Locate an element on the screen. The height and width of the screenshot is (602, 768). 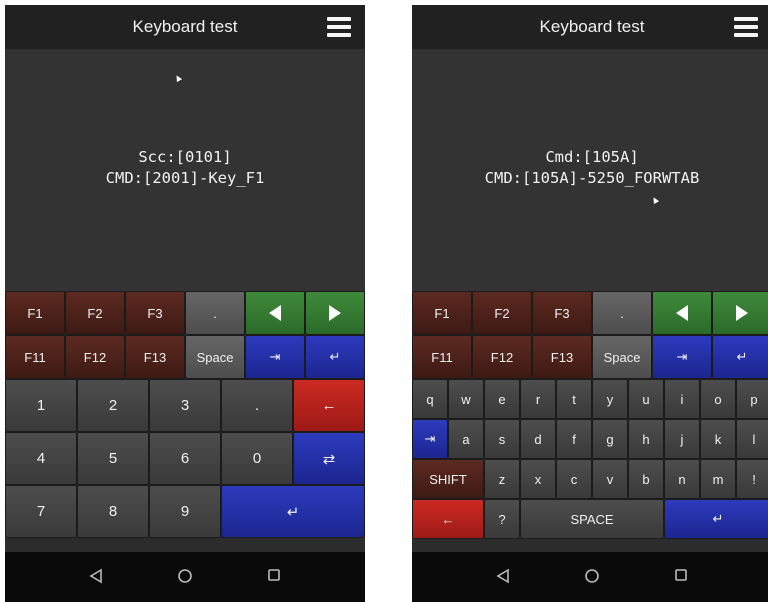
key-tab-small: ⇥ is located at coordinates (430, 439).